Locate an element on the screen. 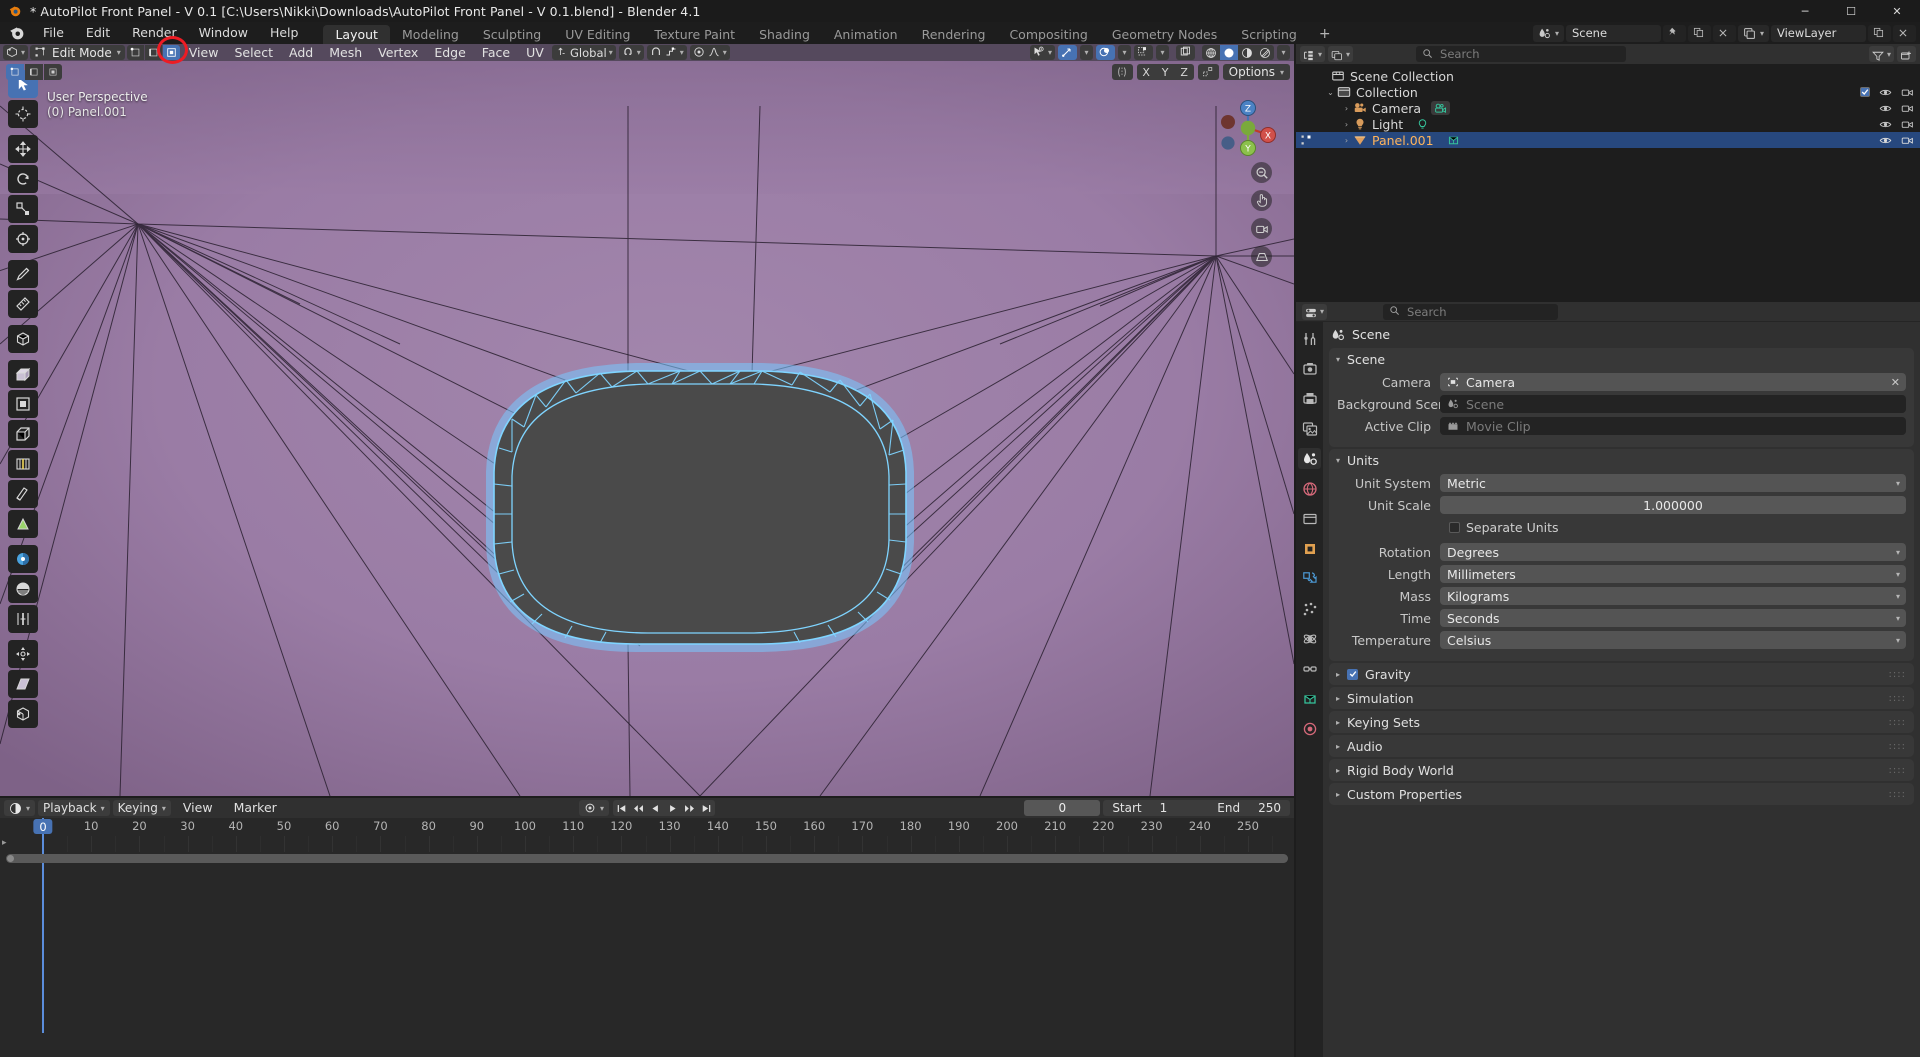 Image resolution: width=1920 pixels, height=1057 pixels. menu-file: File is located at coordinates (53, 33).